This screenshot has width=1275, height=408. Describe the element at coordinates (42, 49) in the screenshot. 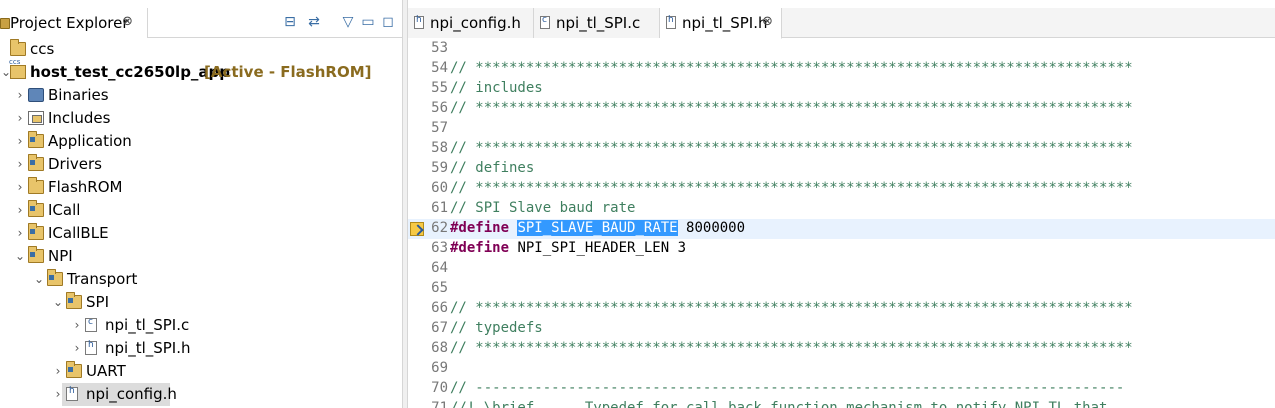

I see `tree-item-label: ccs` at that location.